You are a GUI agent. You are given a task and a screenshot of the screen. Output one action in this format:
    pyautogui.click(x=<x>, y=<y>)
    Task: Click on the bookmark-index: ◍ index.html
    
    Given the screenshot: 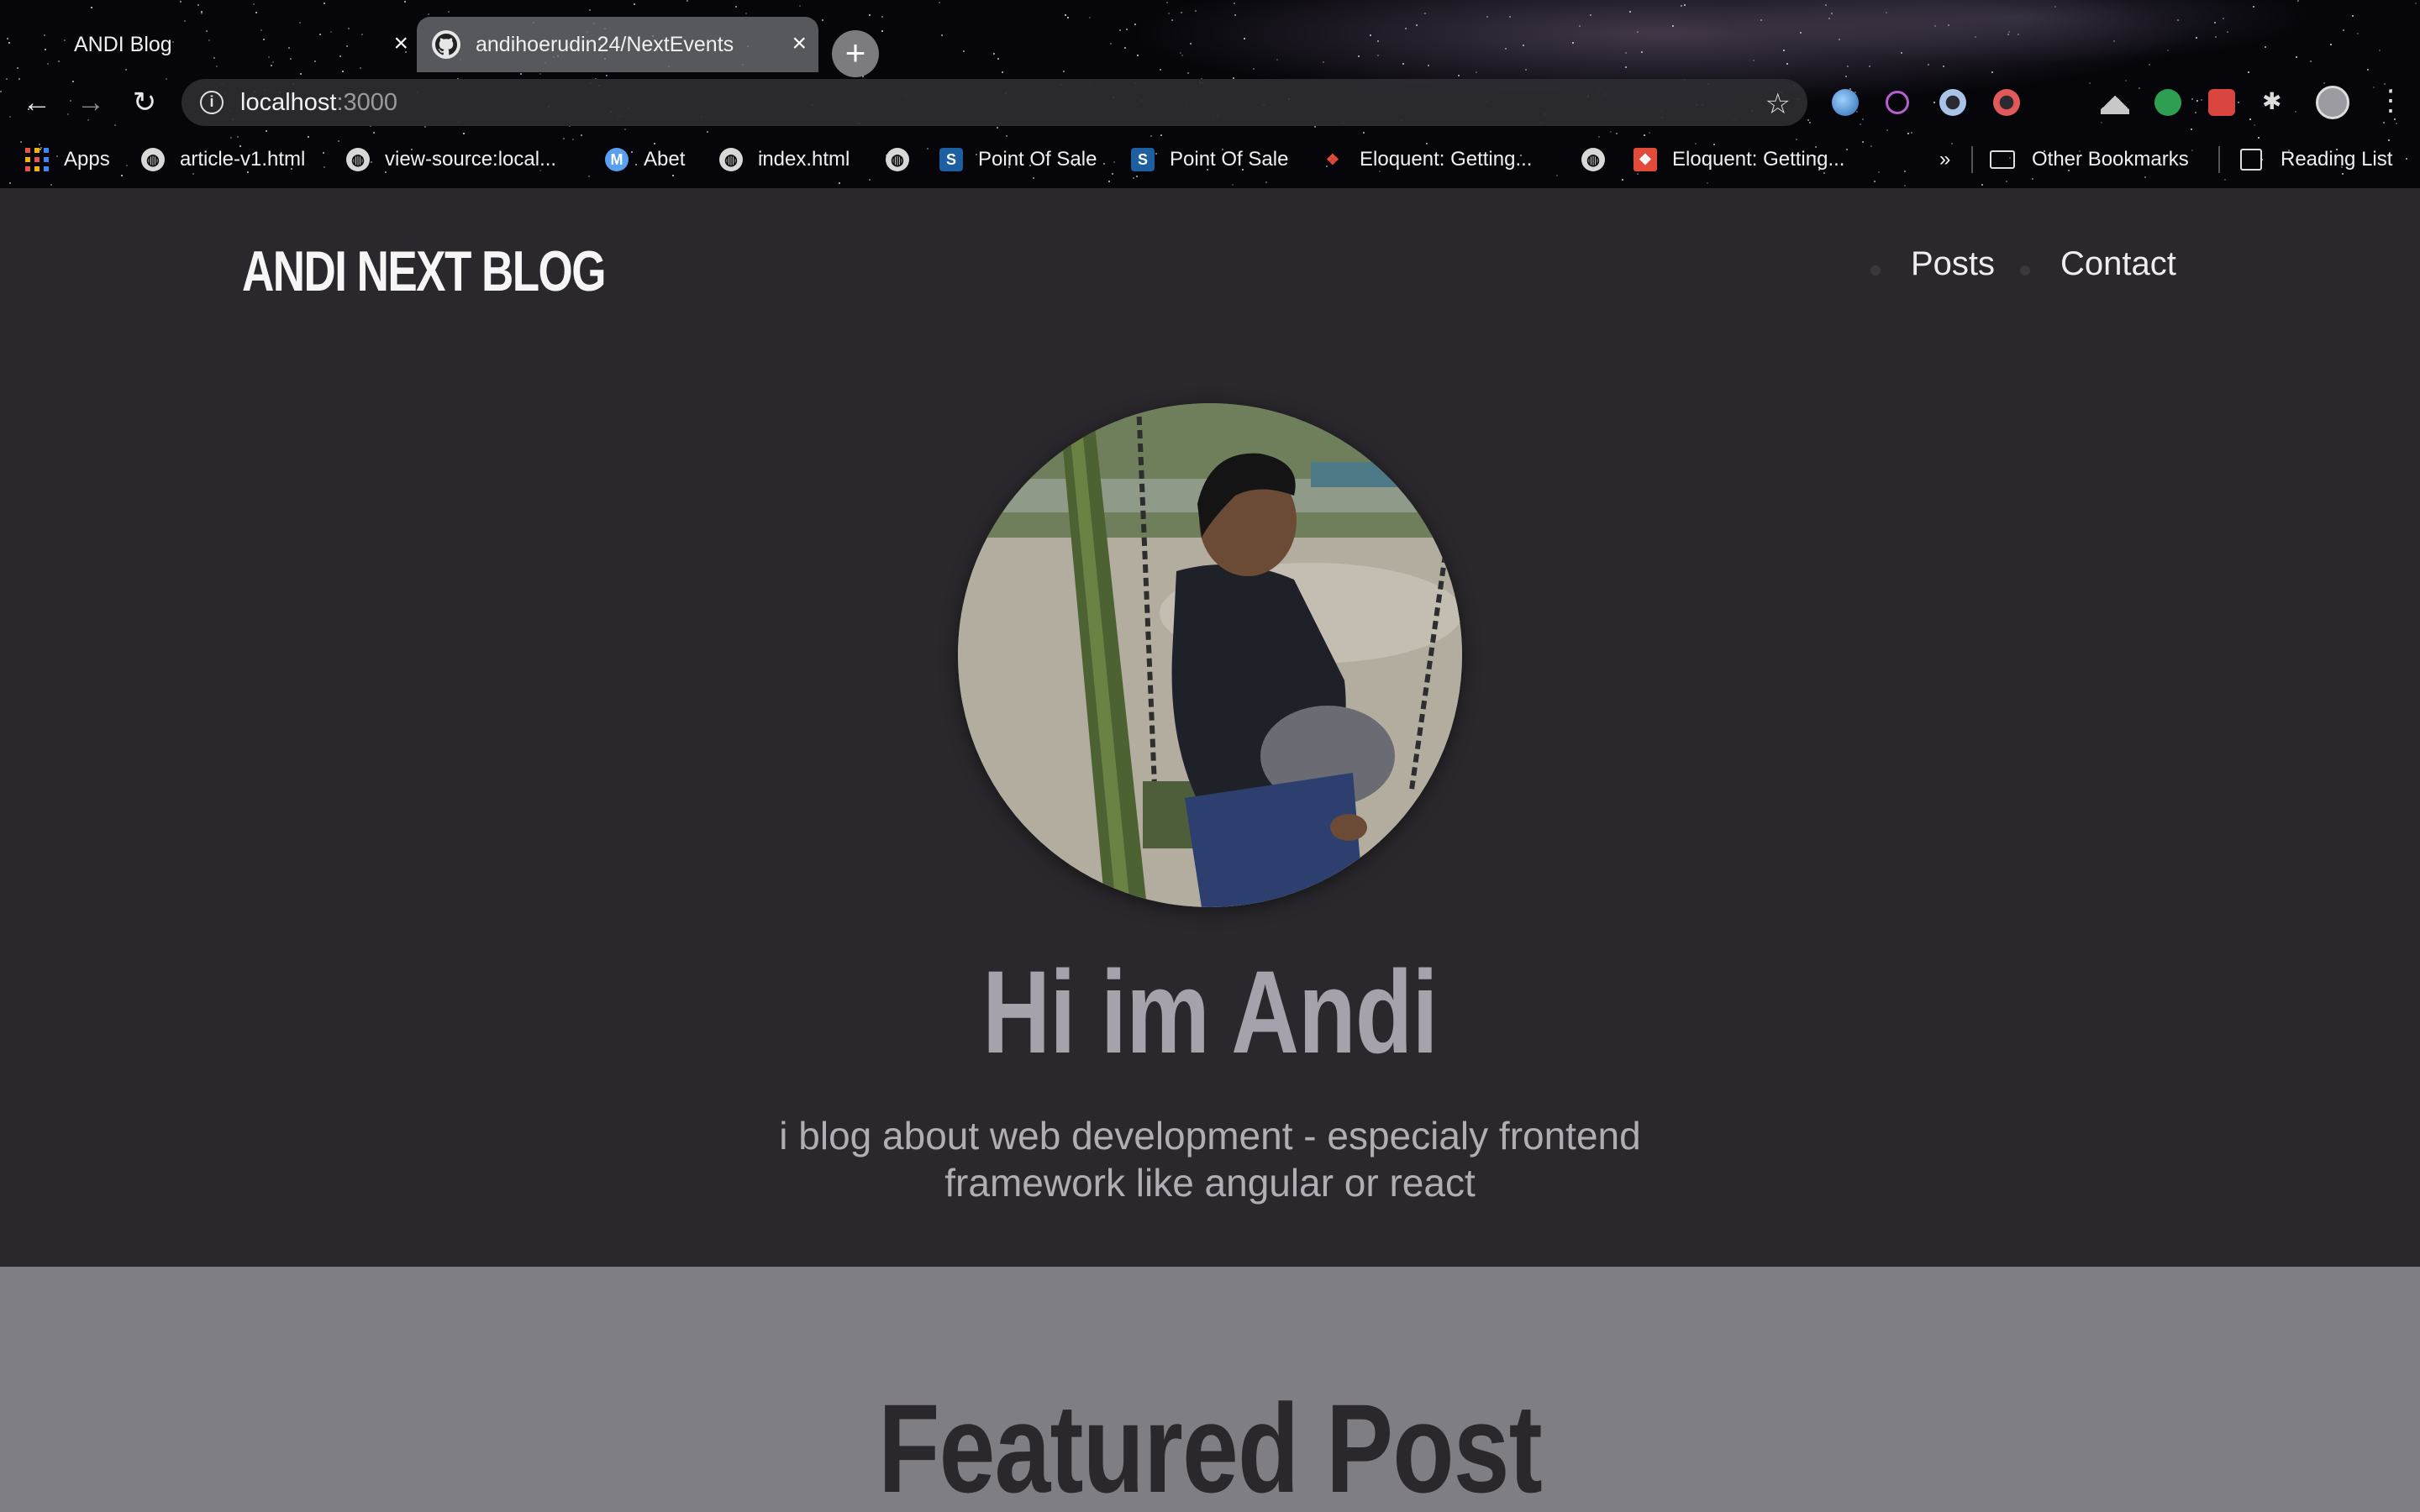 What is the action you would take?
    pyautogui.click(x=784, y=159)
    